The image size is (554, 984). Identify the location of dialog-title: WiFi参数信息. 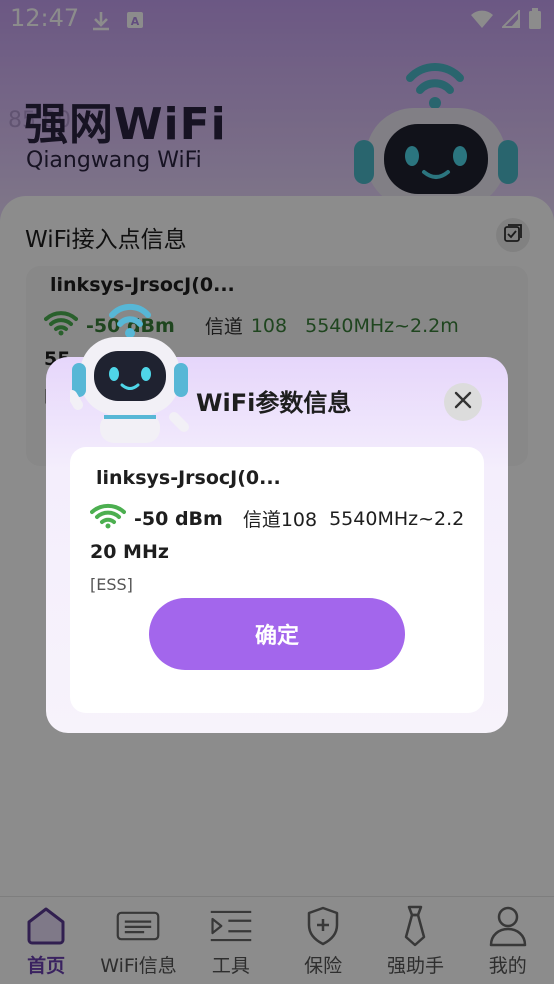
(274, 403).